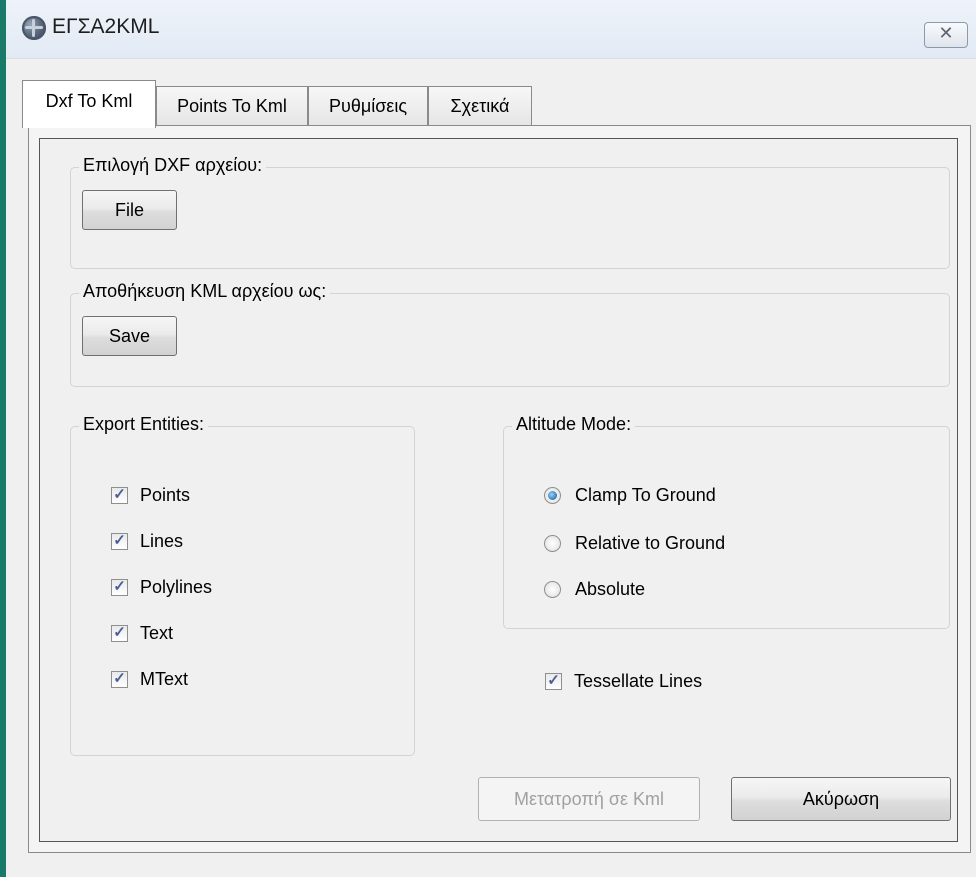 The height and width of the screenshot is (877, 976). Describe the element at coordinates (34, 28) in the screenshot. I see `globe-icon` at that location.